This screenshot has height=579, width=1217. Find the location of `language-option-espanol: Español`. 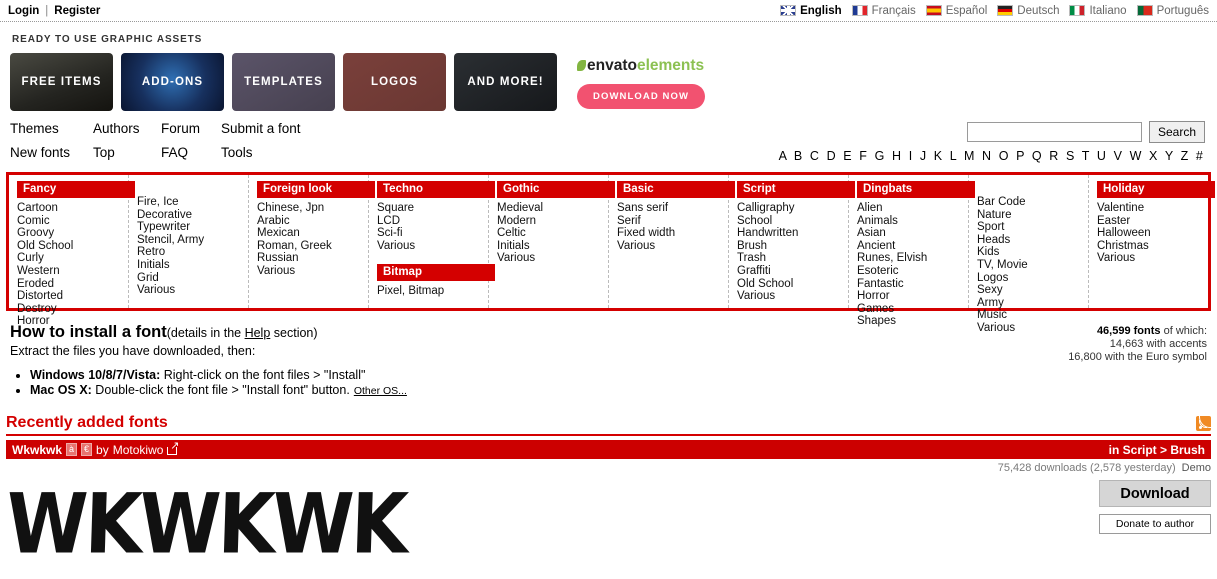

language-option-espanol: Español is located at coordinates (956, 11).